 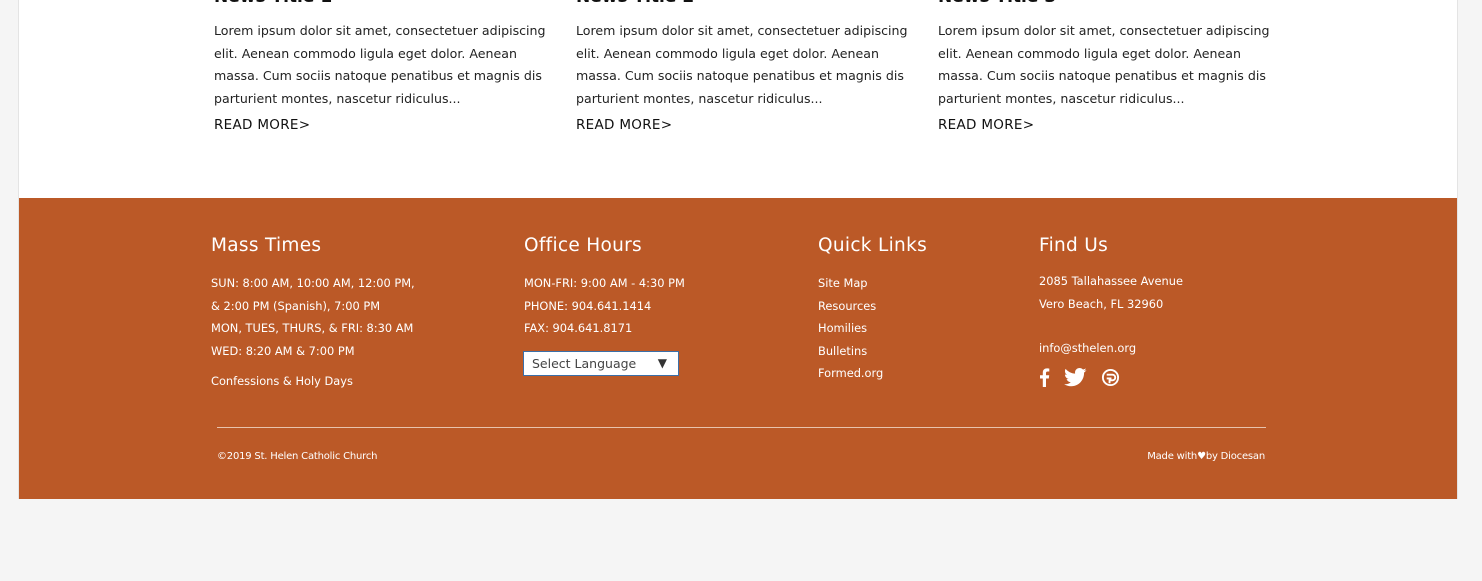 I want to click on mass-times-line: WED: 8:20 AM & 7:00 PM, so click(x=283, y=350).